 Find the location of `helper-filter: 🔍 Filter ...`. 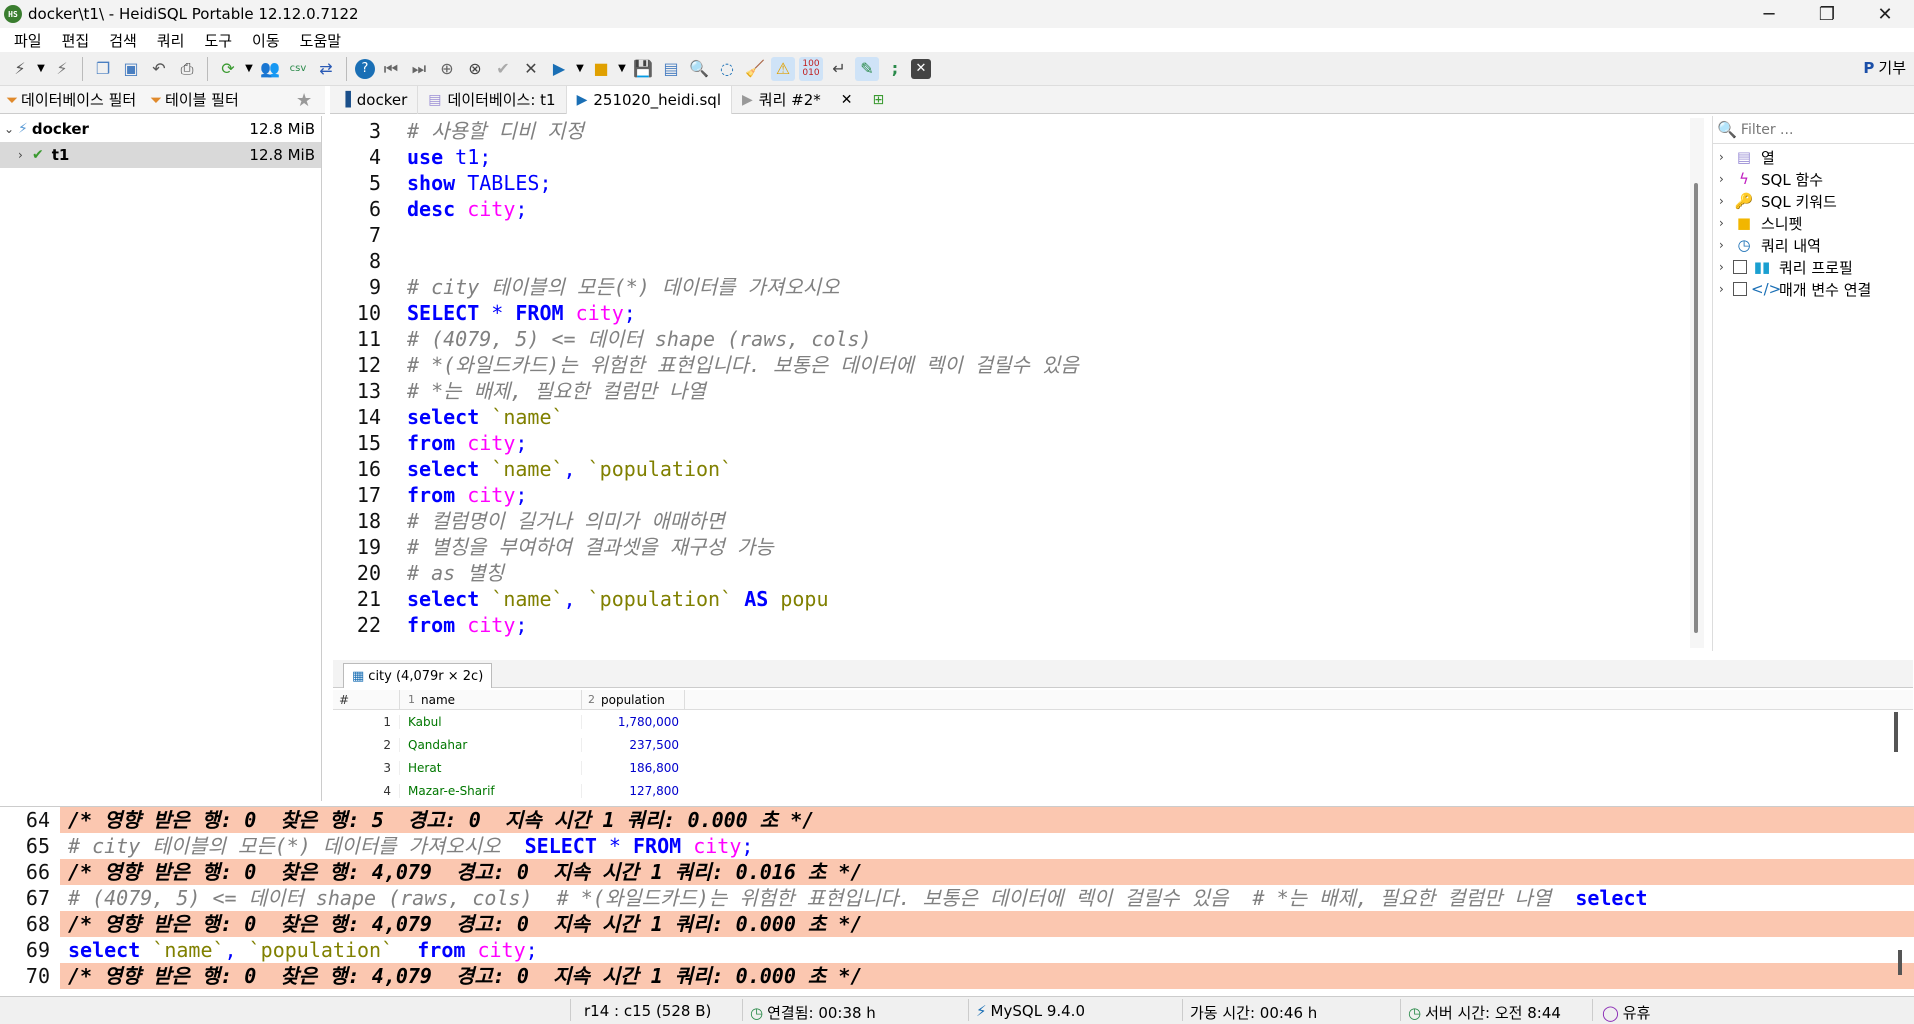

helper-filter: 🔍 Filter ... is located at coordinates (1813, 130).